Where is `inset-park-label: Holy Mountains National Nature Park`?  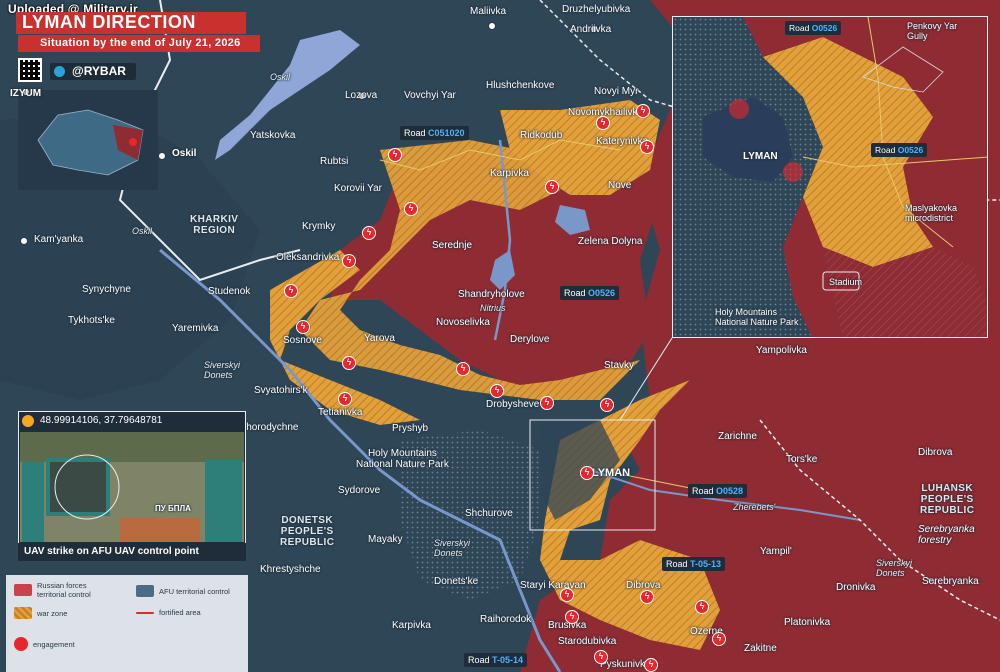
inset-park-label: Holy Mountains National Nature Park is located at coordinates (757, 317).